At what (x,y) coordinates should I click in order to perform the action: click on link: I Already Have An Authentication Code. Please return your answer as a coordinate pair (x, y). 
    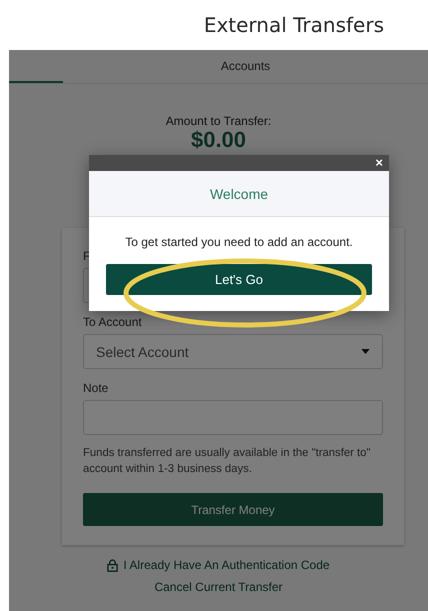
    Looking at the image, I should click on (218, 565).